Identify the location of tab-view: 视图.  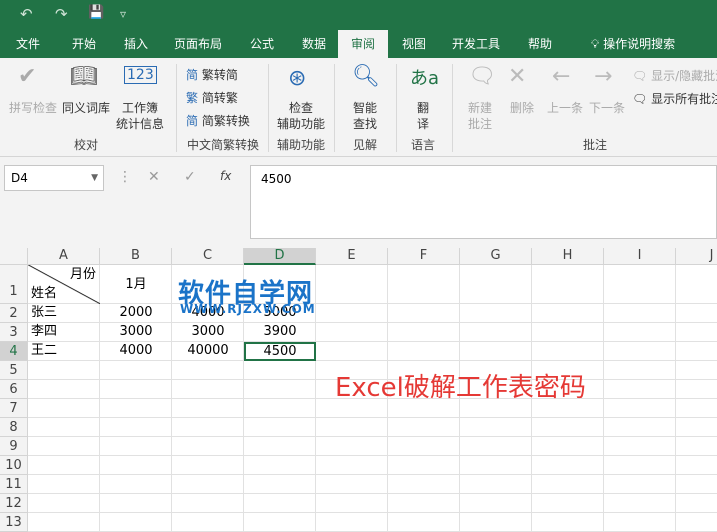
(414, 44).